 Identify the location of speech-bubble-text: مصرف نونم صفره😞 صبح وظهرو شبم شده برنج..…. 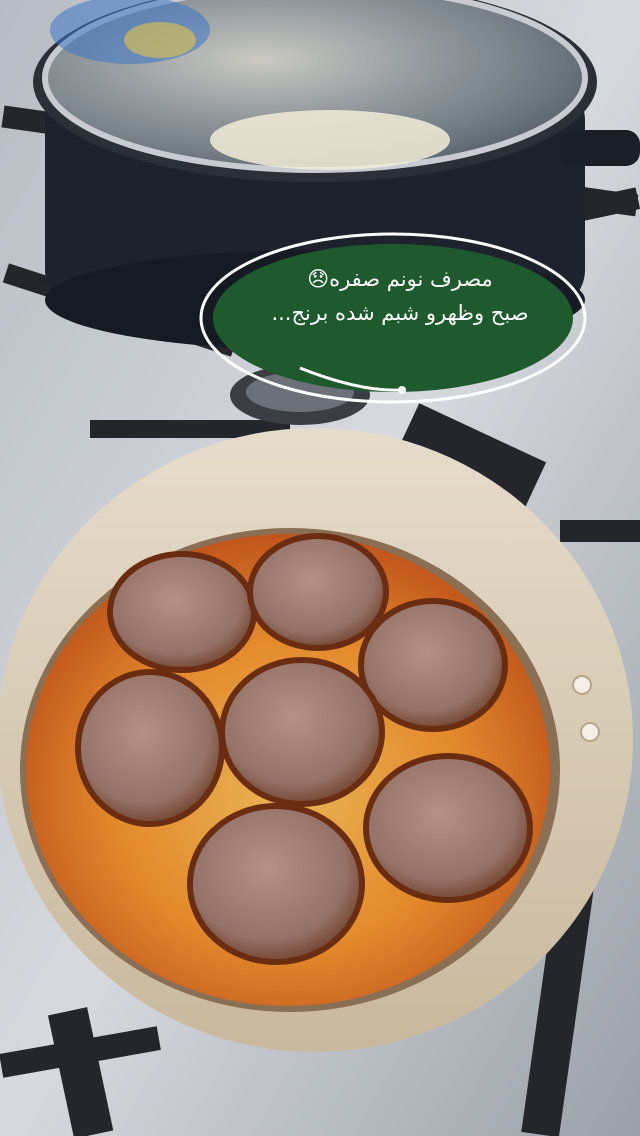
(400, 296).